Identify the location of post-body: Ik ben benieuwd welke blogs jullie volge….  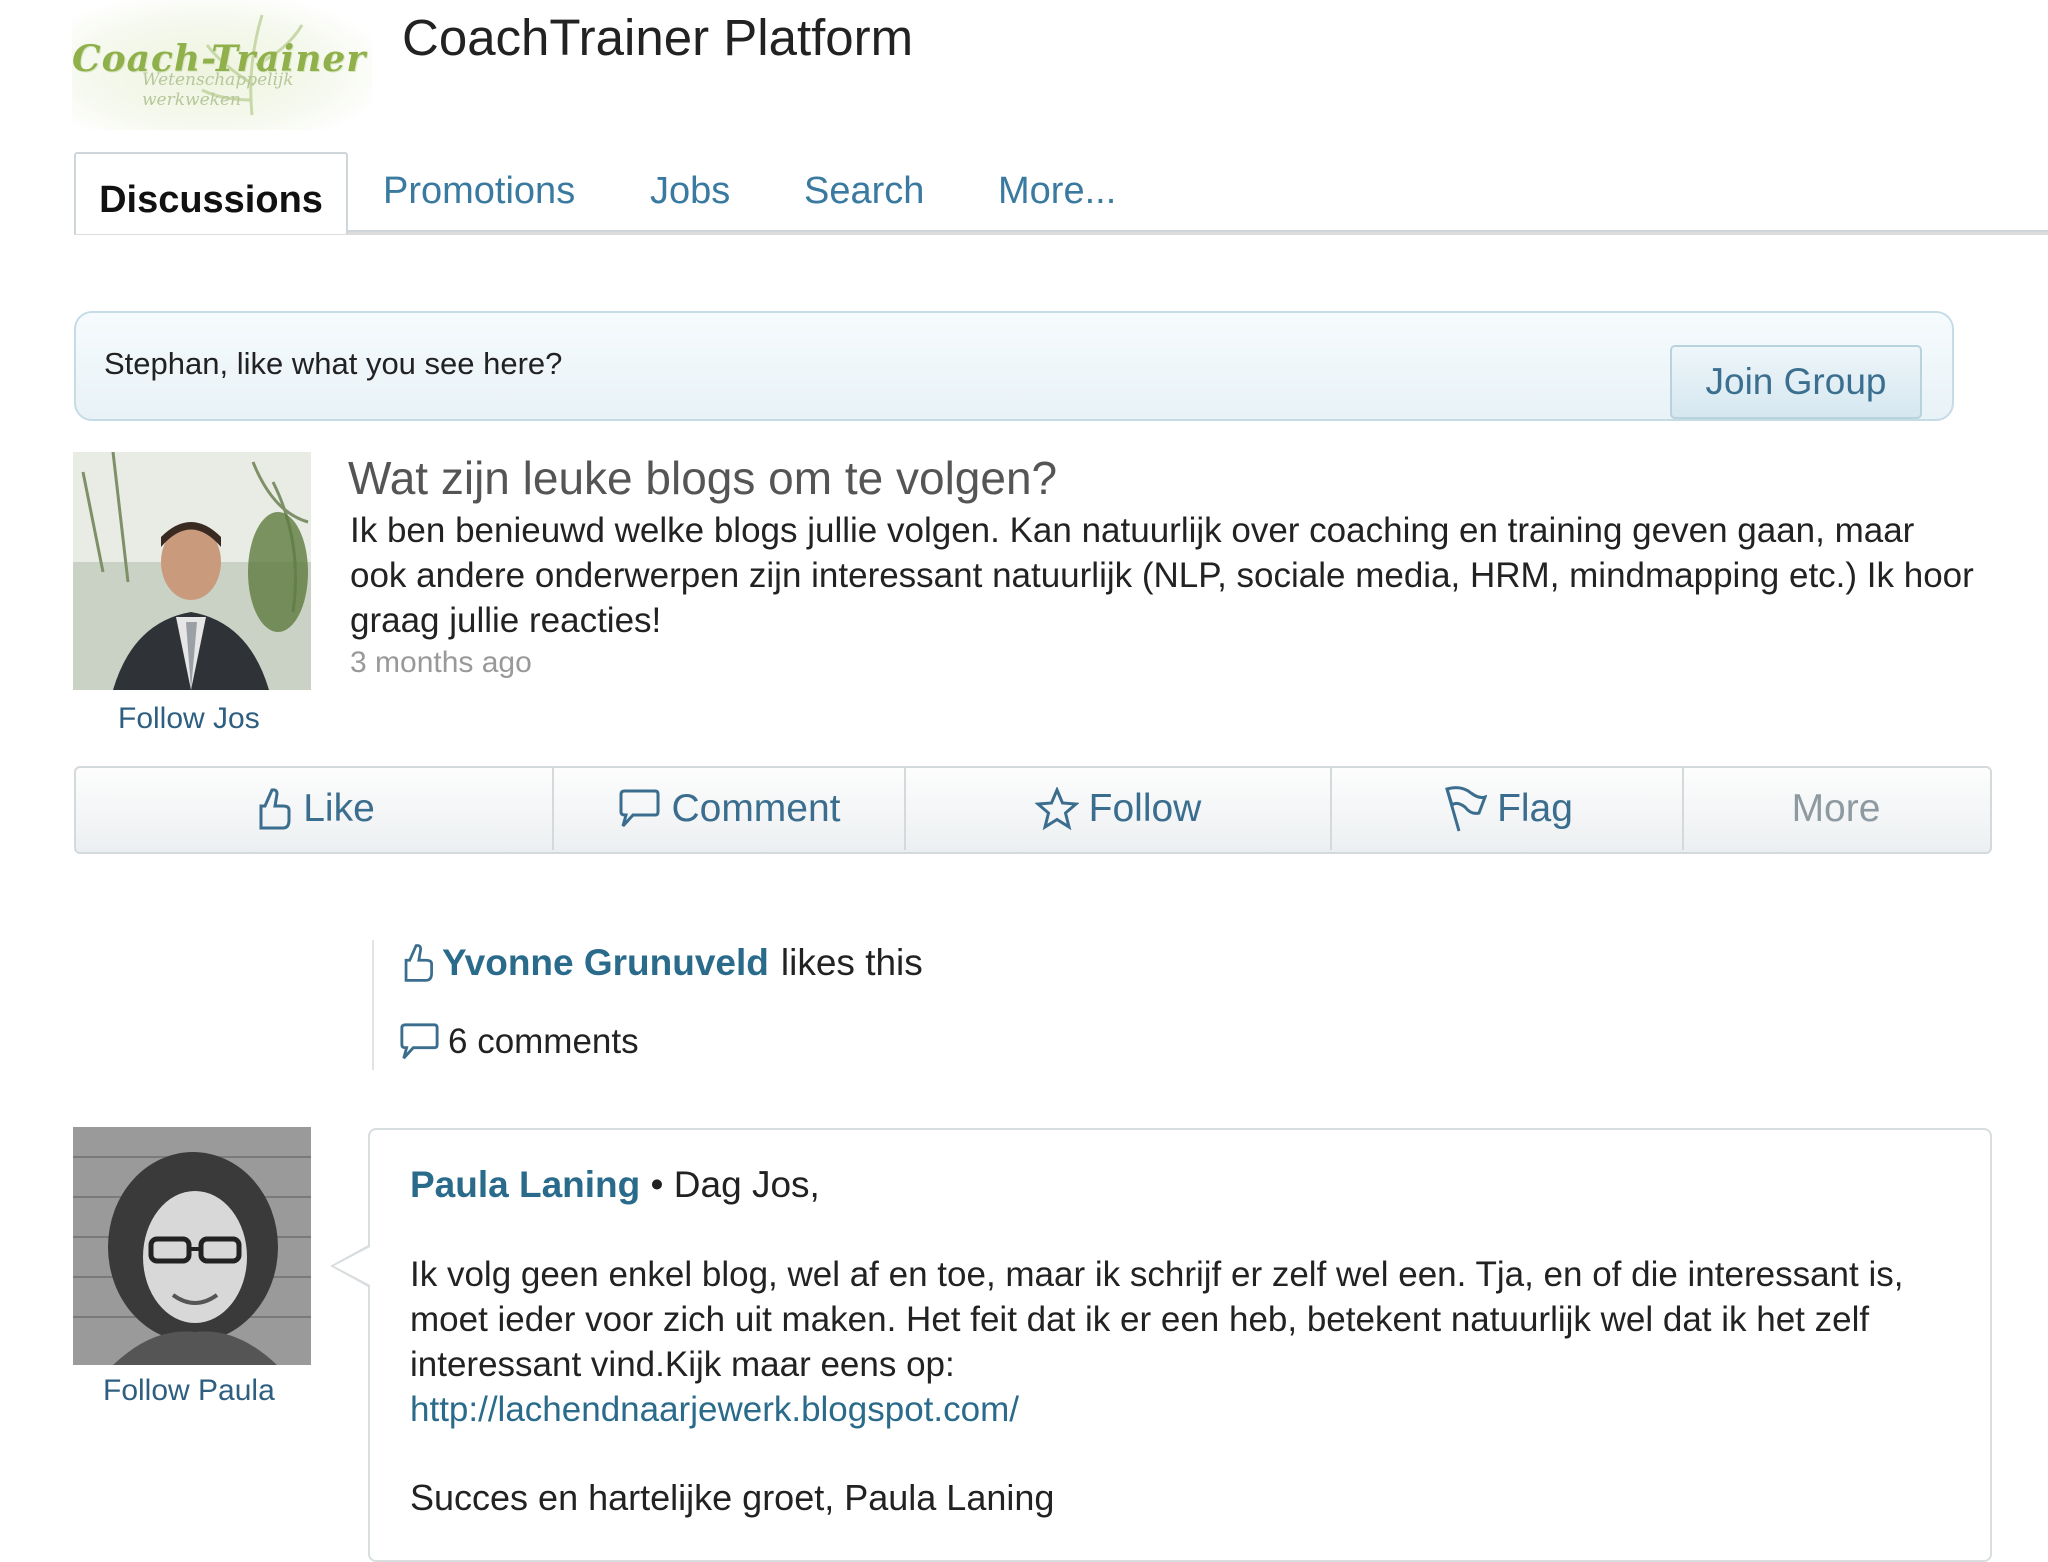
(1162, 575).